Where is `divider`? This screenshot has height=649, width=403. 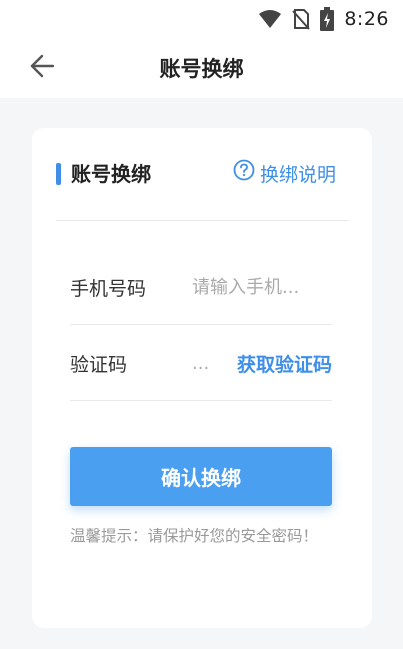 divider is located at coordinates (202, 220).